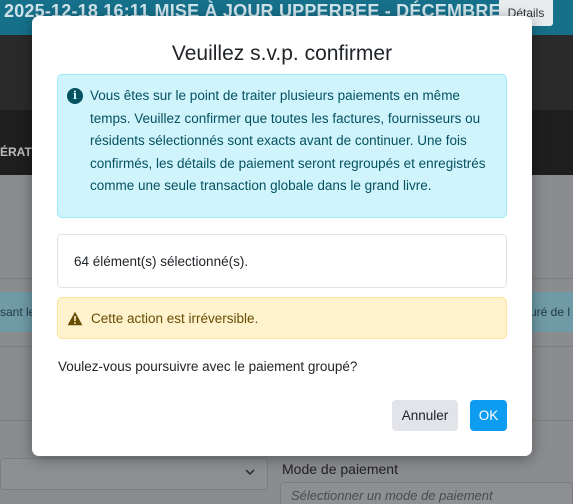  I want to click on selected-count-box: 64 élément(s) sélectionné(s)., so click(282, 261).